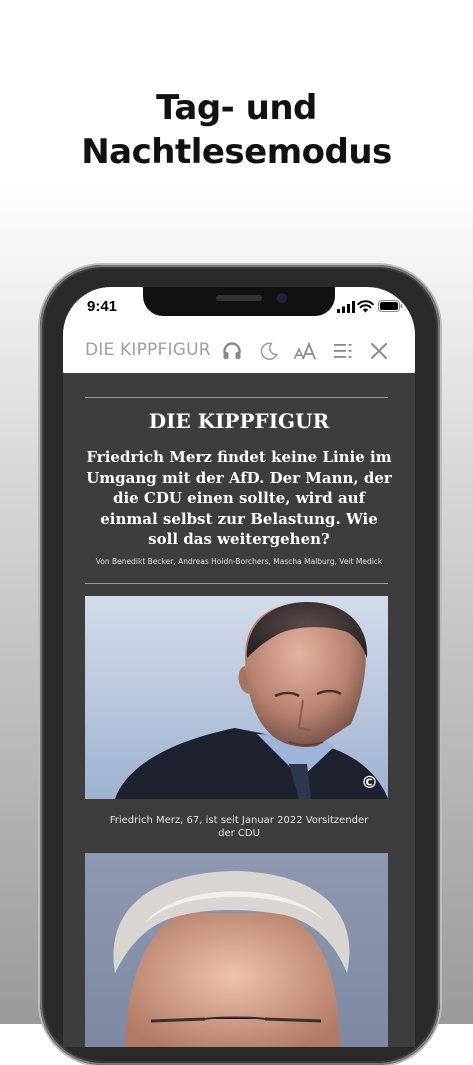  I want to click on promo-headline: Tag- und Nachtlesemodus, so click(236, 130).